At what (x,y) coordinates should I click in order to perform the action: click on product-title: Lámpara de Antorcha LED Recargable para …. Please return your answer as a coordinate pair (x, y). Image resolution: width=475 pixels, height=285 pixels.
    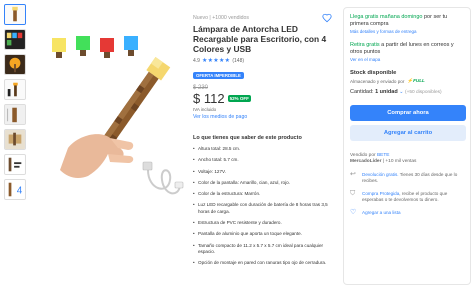
    Looking at the image, I should click on (260, 39).